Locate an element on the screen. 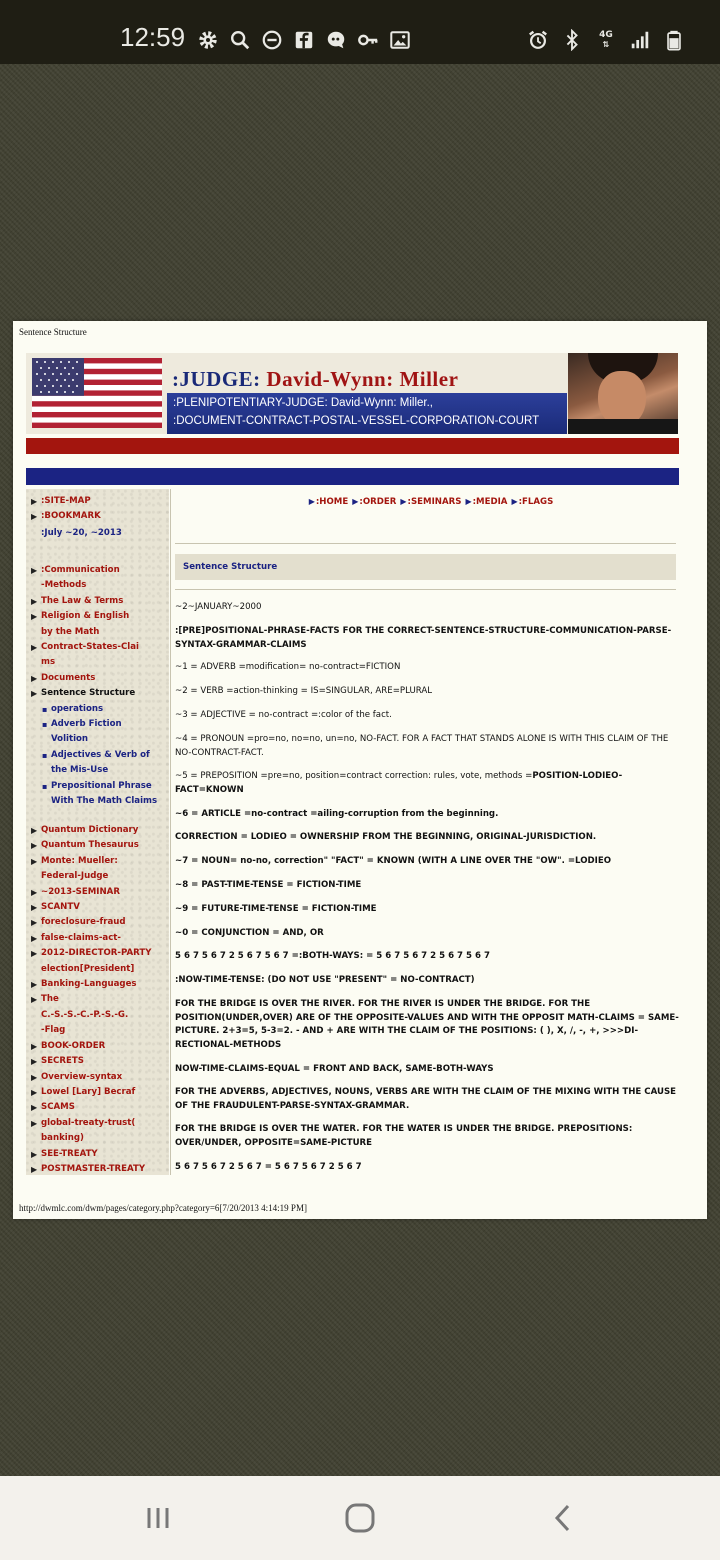  sidebar-item-label: -Flag is located at coordinates (53, 1030).